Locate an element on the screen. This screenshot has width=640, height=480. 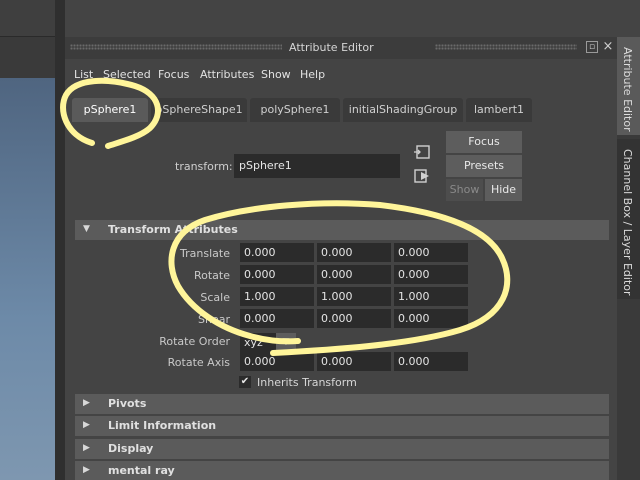
menu-help: Help is located at coordinates (312, 74).